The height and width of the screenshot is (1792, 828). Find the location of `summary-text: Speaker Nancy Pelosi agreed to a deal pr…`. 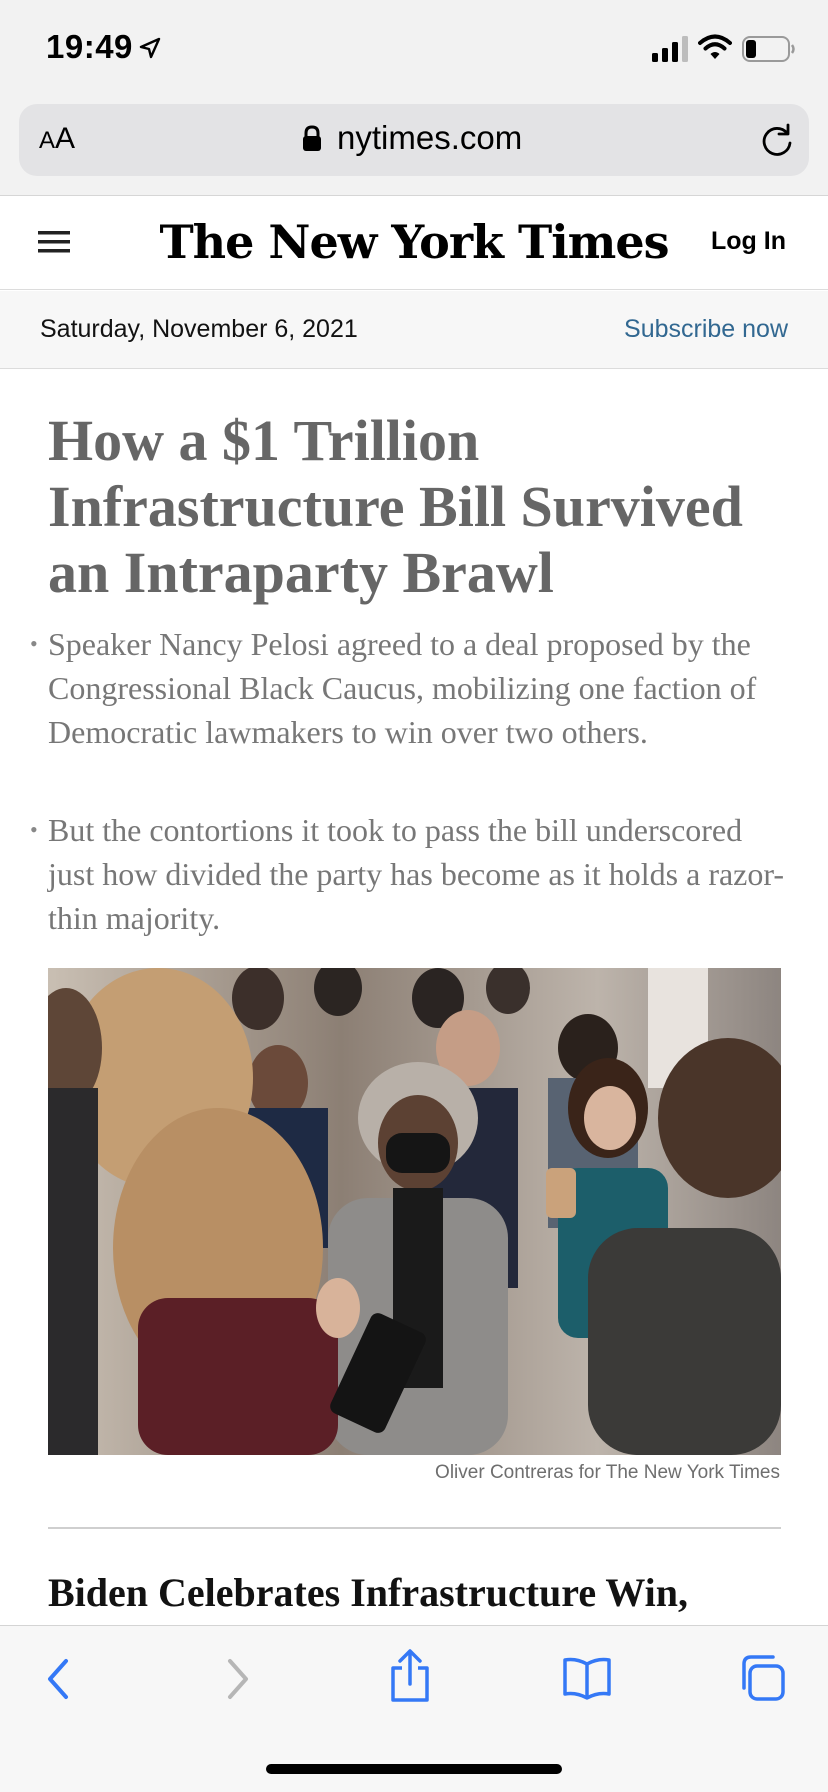

summary-text: Speaker Nancy Pelosi agreed to a deal pr… is located at coordinates (402, 688).